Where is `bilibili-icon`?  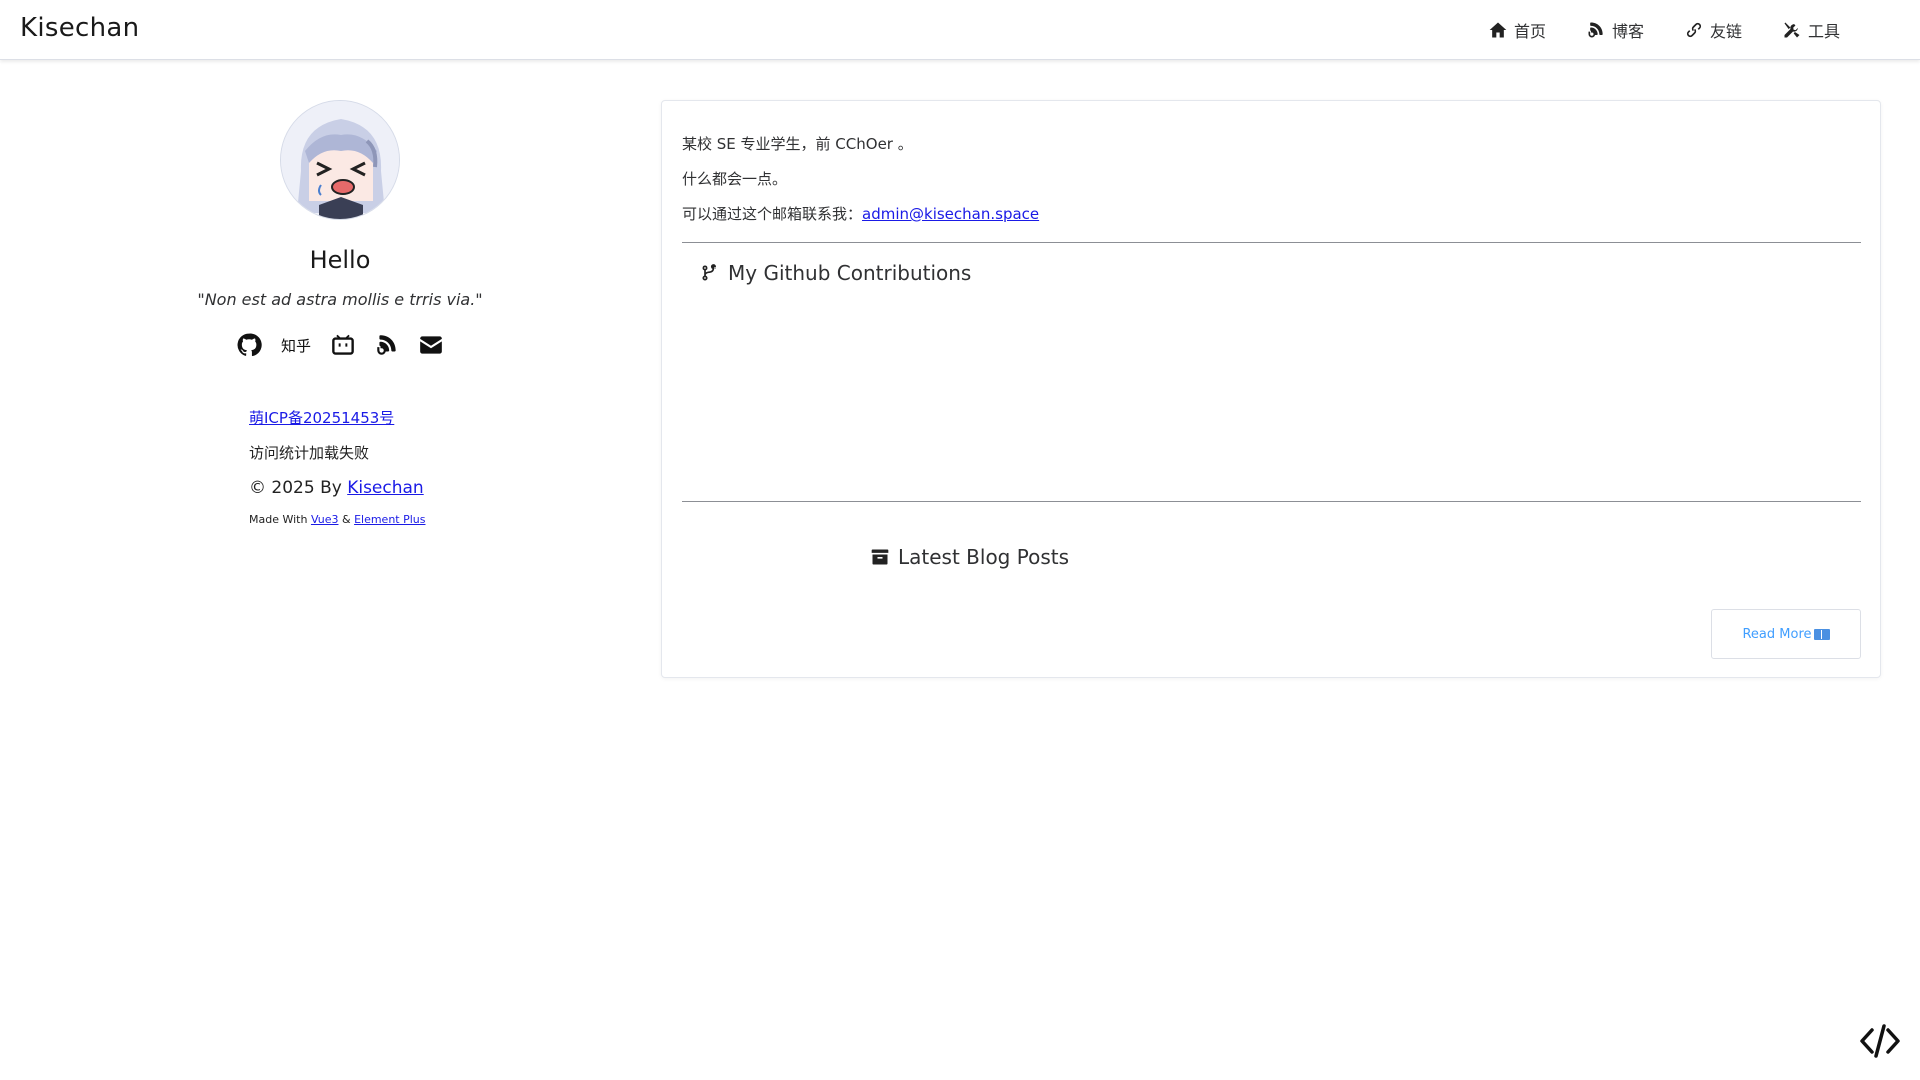
bilibili-icon is located at coordinates (343, 345).